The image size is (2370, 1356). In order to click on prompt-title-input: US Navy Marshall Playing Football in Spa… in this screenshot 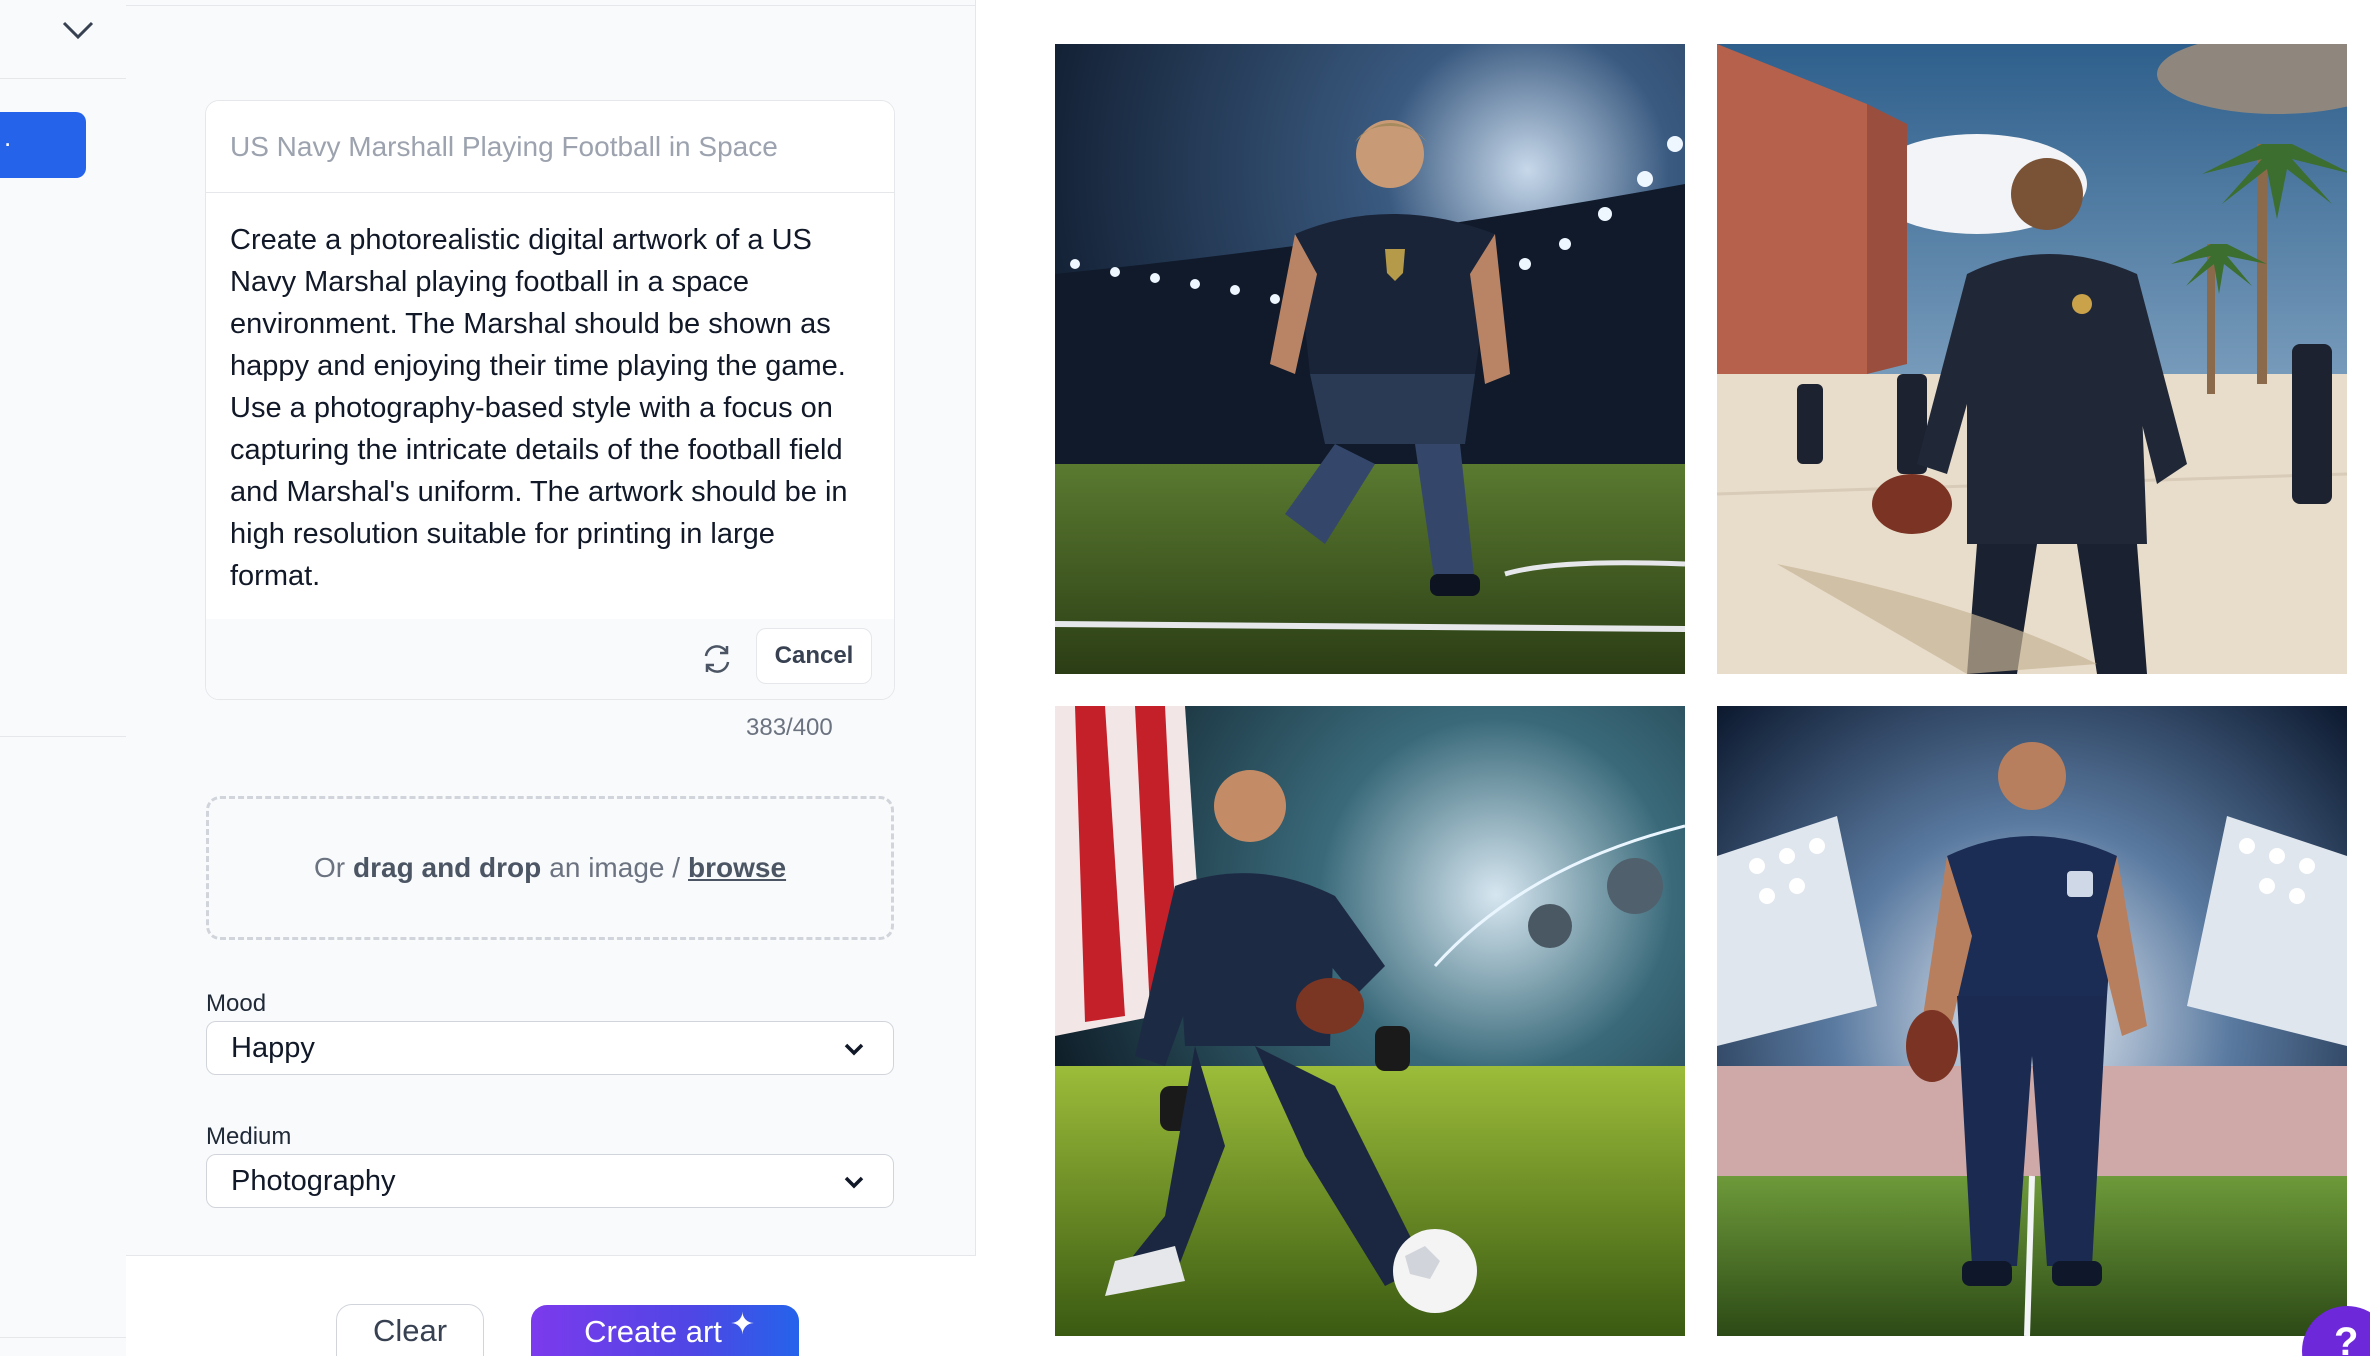, I will do `click(550, 147)`.